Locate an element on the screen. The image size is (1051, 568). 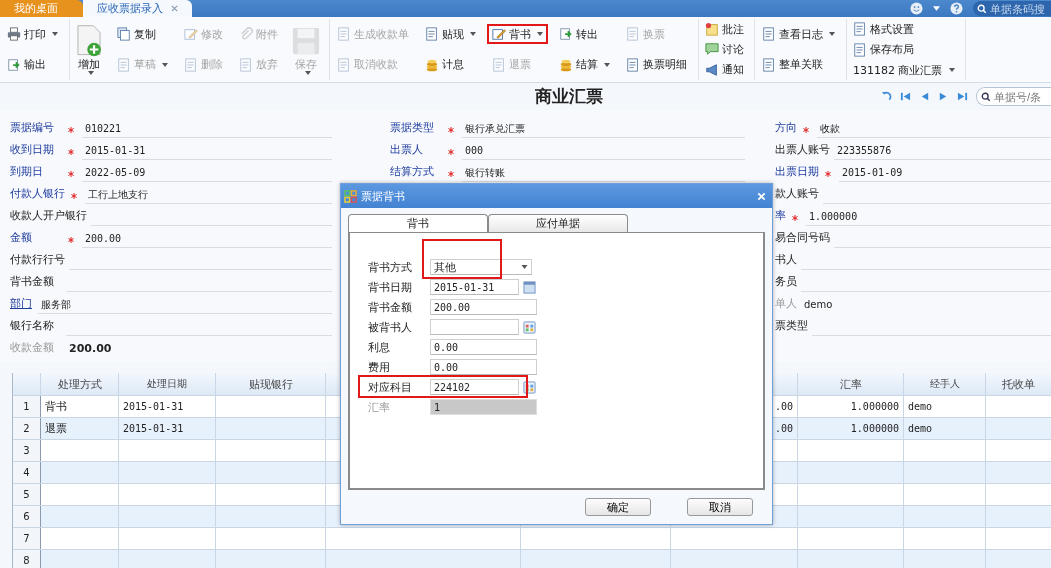
toolbar-button: 增加 is located at coordinates (89, 49).